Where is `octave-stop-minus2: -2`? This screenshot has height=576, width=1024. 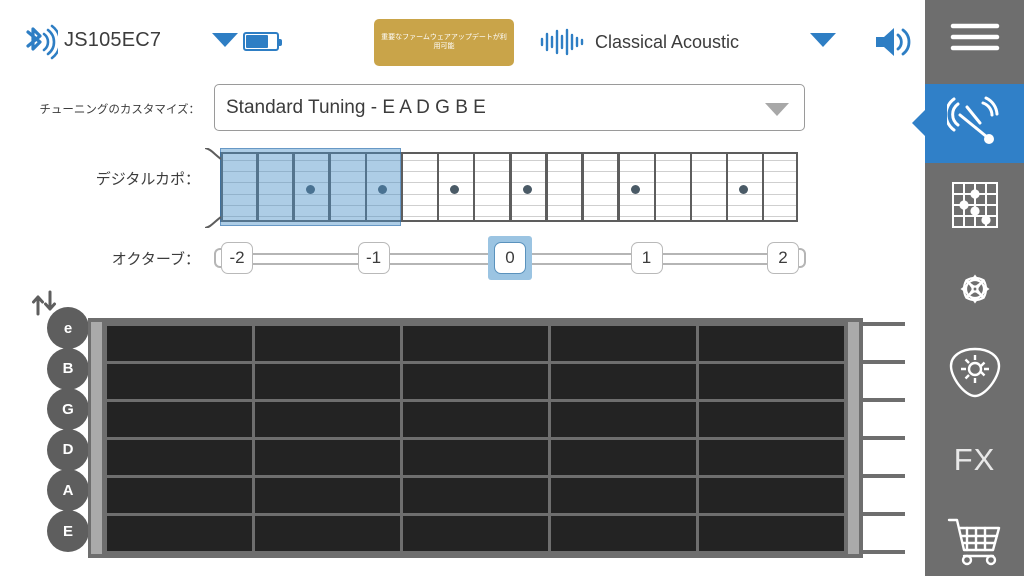
octave-stop-minus2: -2 is located at coordinates (237, 258).